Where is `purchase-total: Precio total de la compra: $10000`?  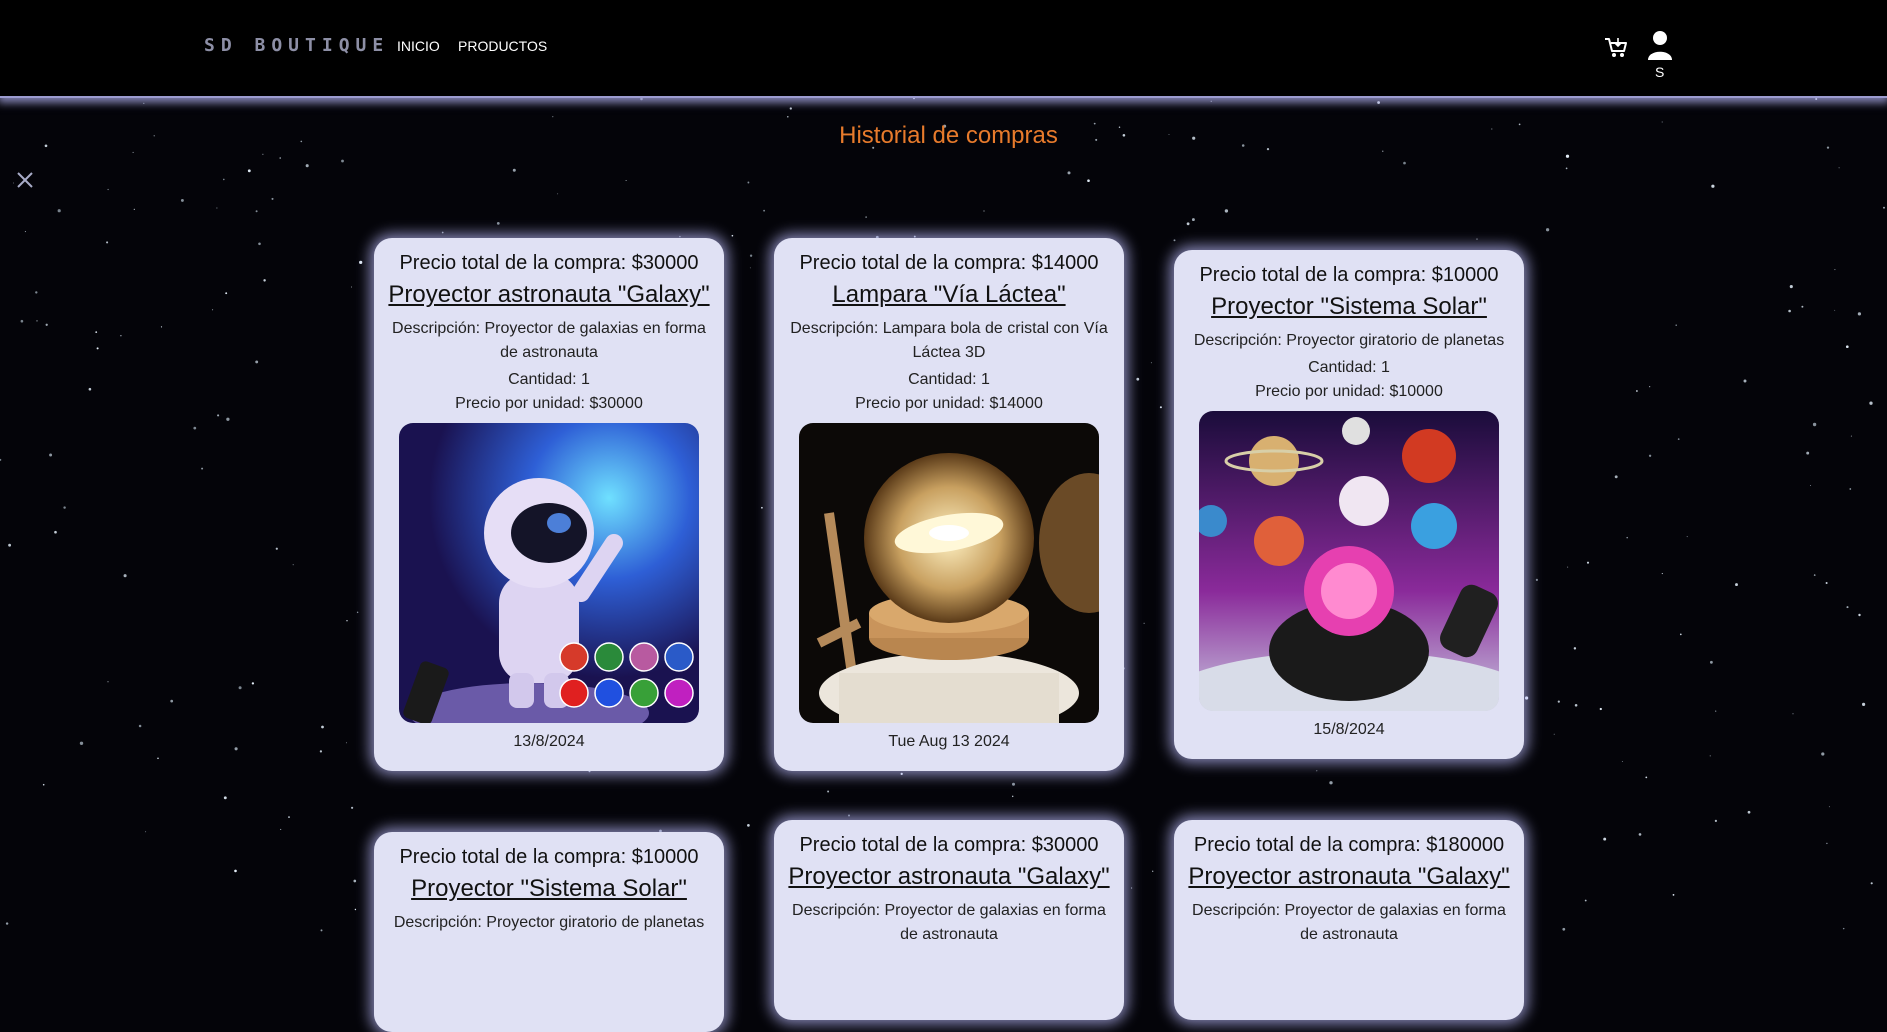 purchase-total: Precio total de la compra: $10000 is located at coordinates (1349, 275).